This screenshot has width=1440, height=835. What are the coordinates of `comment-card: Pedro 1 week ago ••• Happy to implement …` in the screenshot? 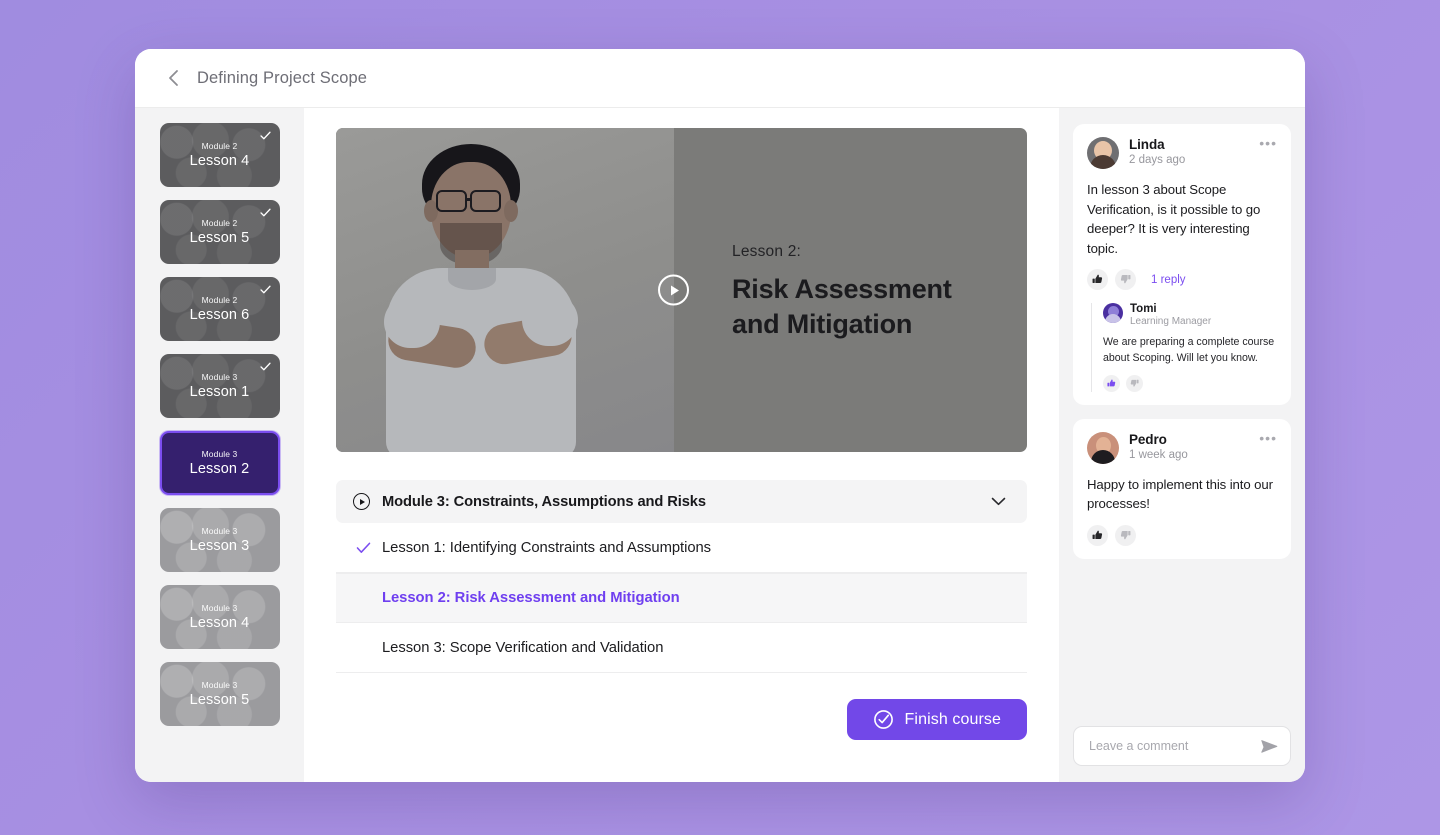 It's located at (1182, 488).